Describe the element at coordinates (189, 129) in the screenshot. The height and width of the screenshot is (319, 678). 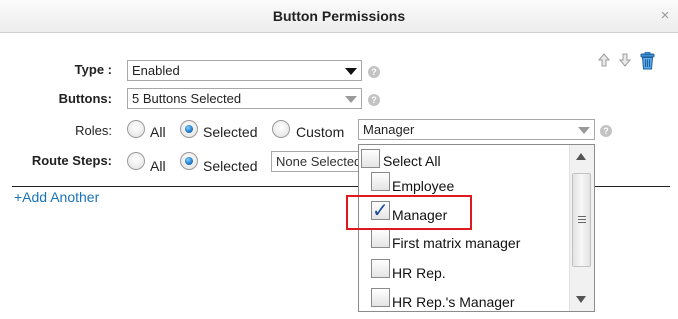
I see `roles-radio-selected` at that location.